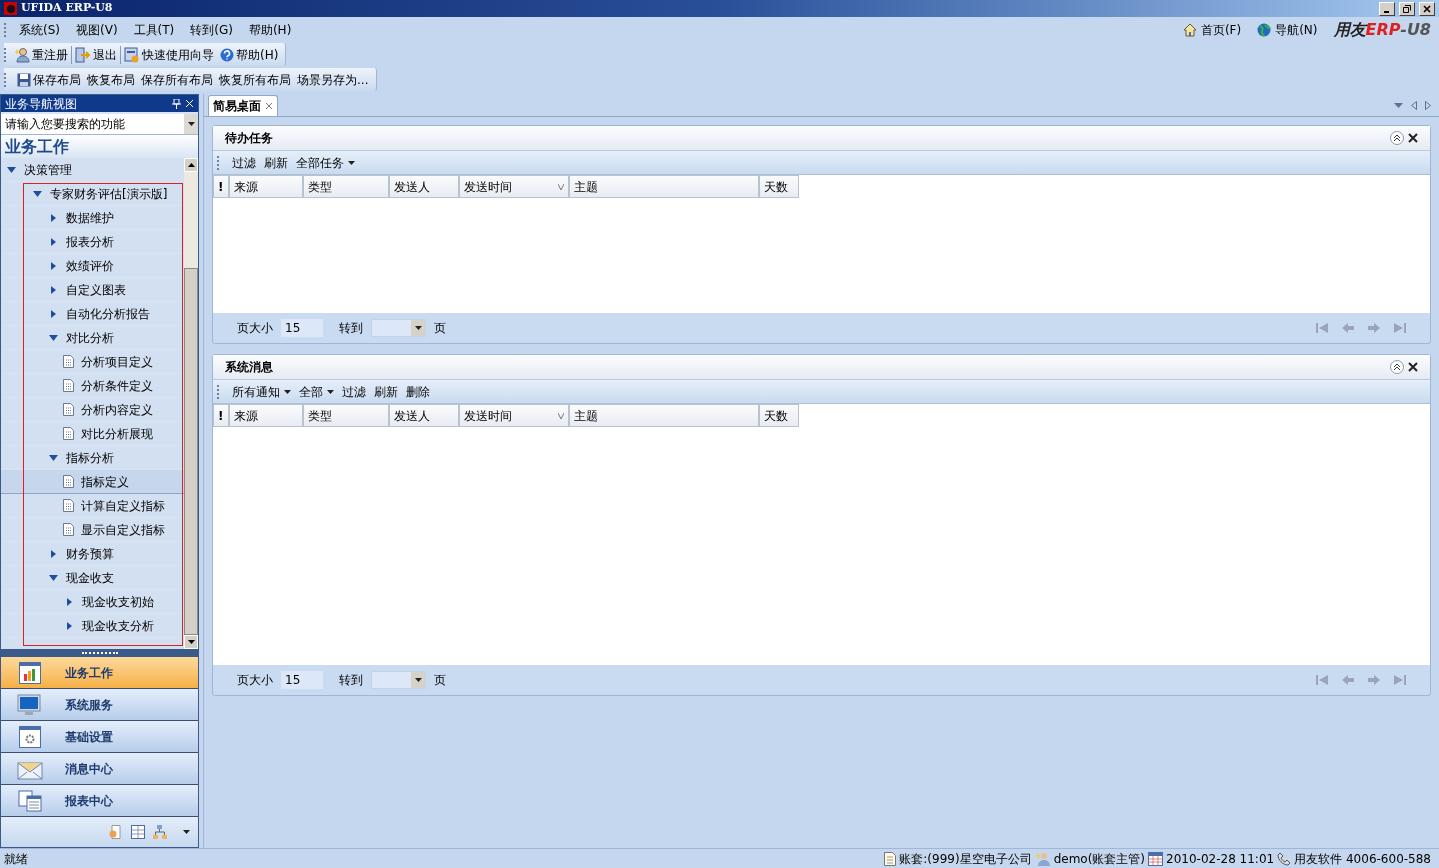 This screenshot has width=1439, height=868. Describe the element at coordinates (261, 391) in the screenshot. I see `toolbar-button: 所有通知` at that location.